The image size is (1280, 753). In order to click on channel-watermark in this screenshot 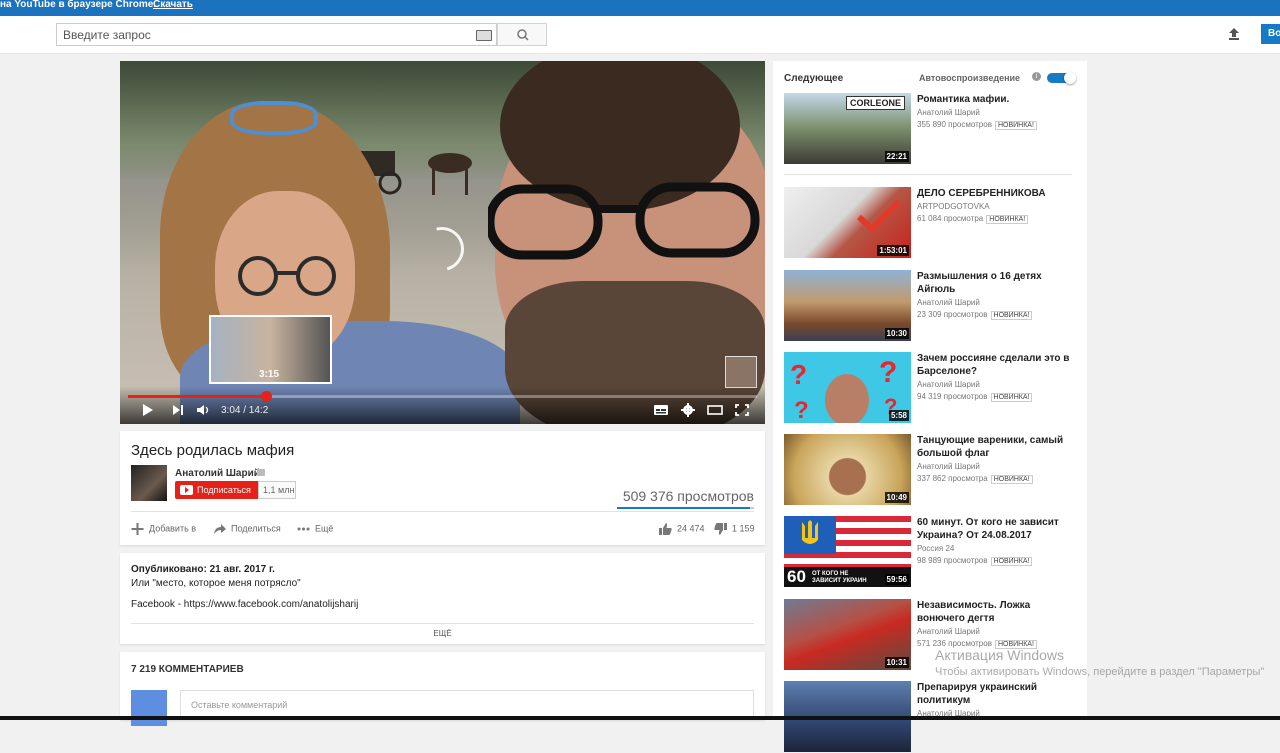, I will do `click(741, 372)`.